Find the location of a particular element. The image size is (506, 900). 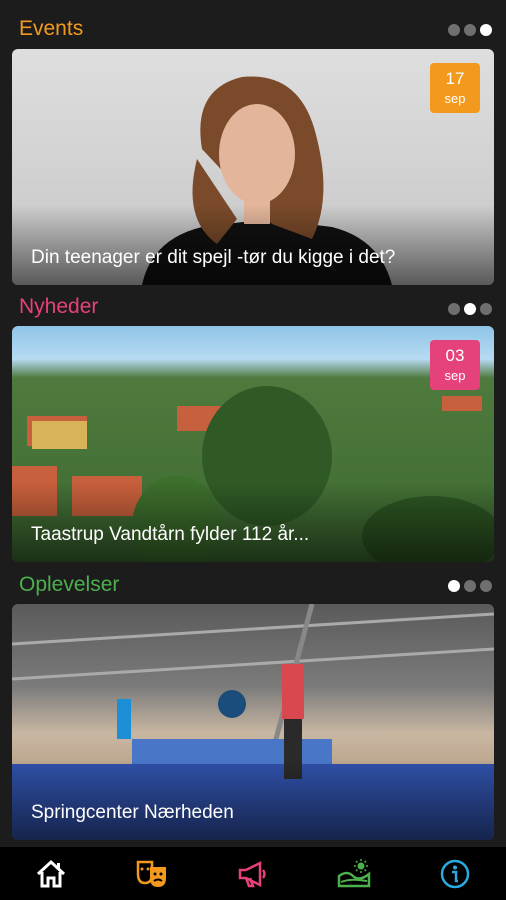

tab-news is located at coordinates (253, 874).